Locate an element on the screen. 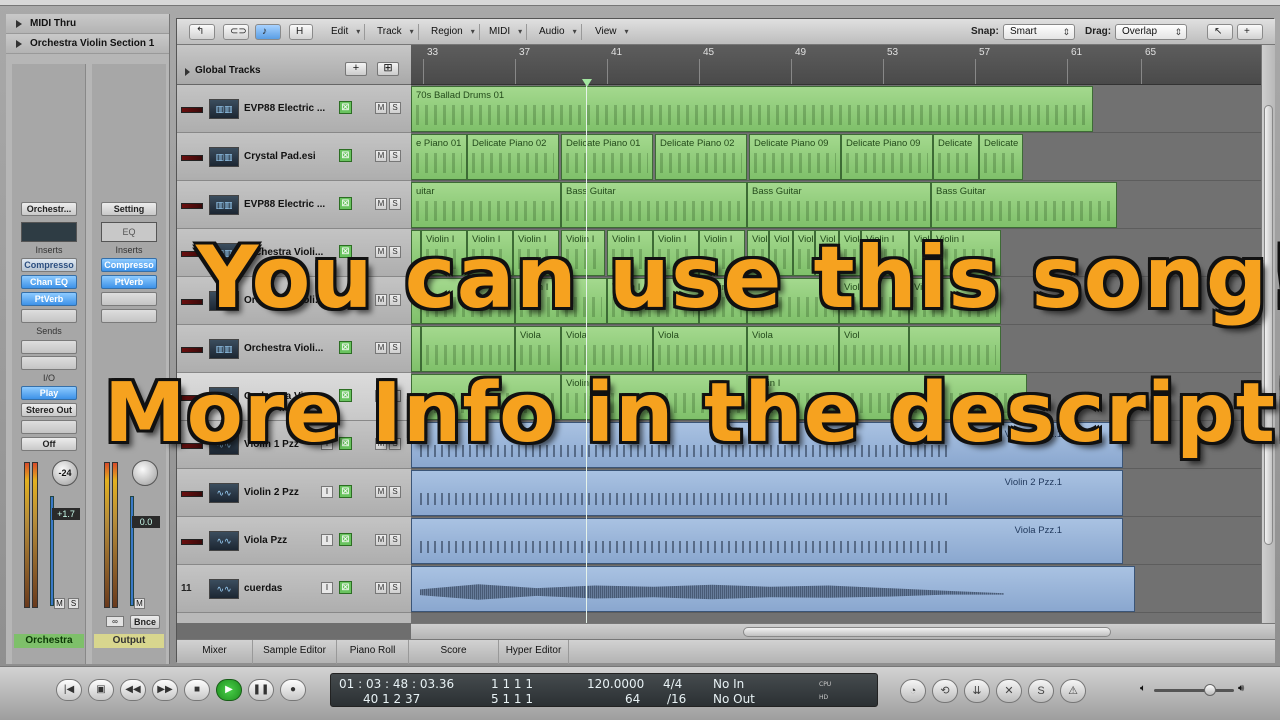 Image resolution: width=1280 pixels, height=720 pixels. insert-slot-compressor: Compresso is located at coordinates (49, 265).